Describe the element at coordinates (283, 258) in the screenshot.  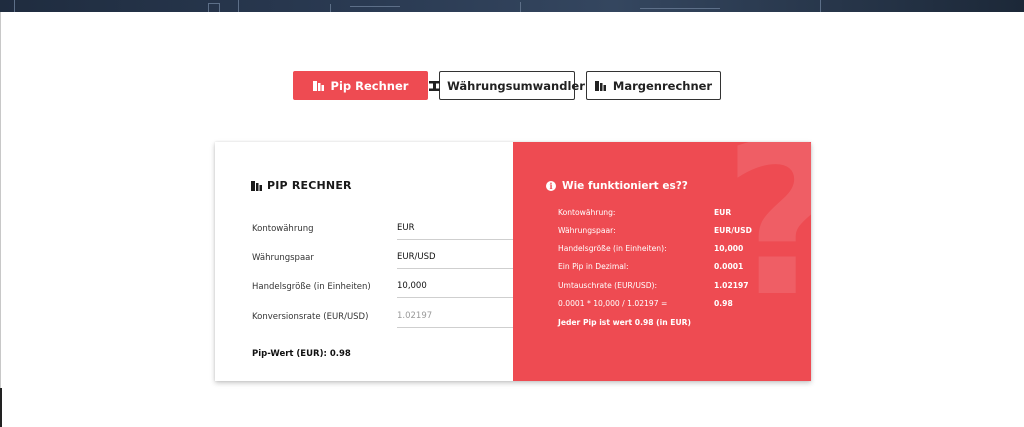
I see `field-label: Währungspaar` at that location.